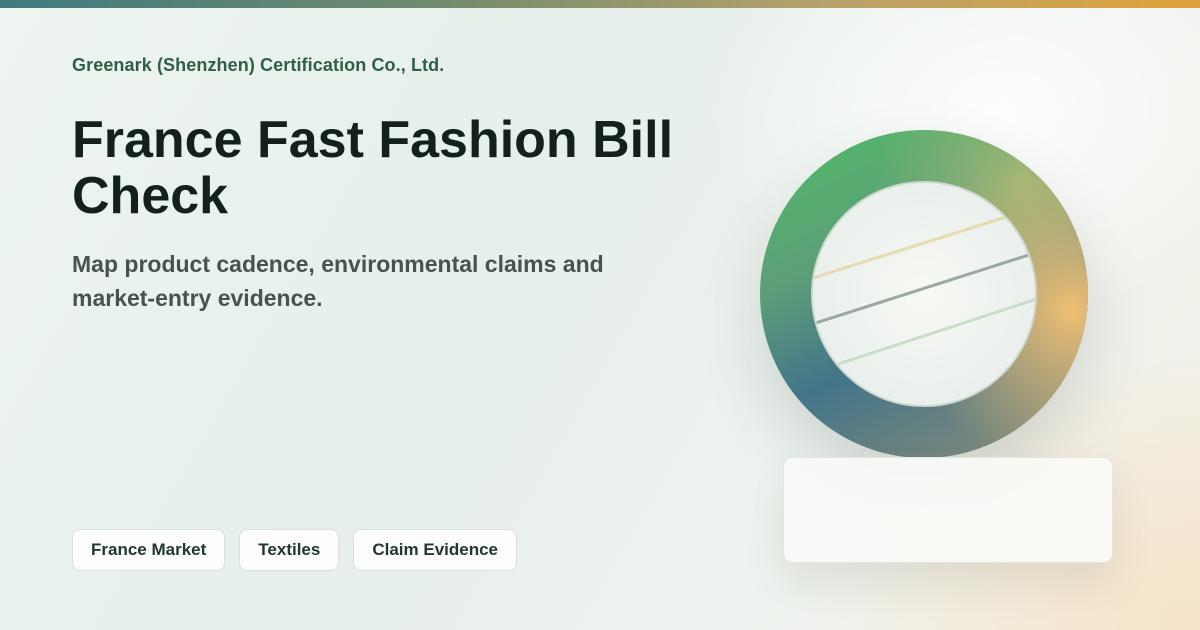  What do you see at coordinates (289, 550) in the screenshot?
I see `tag-textiles: Textiles` at bounding box center [289, 550].